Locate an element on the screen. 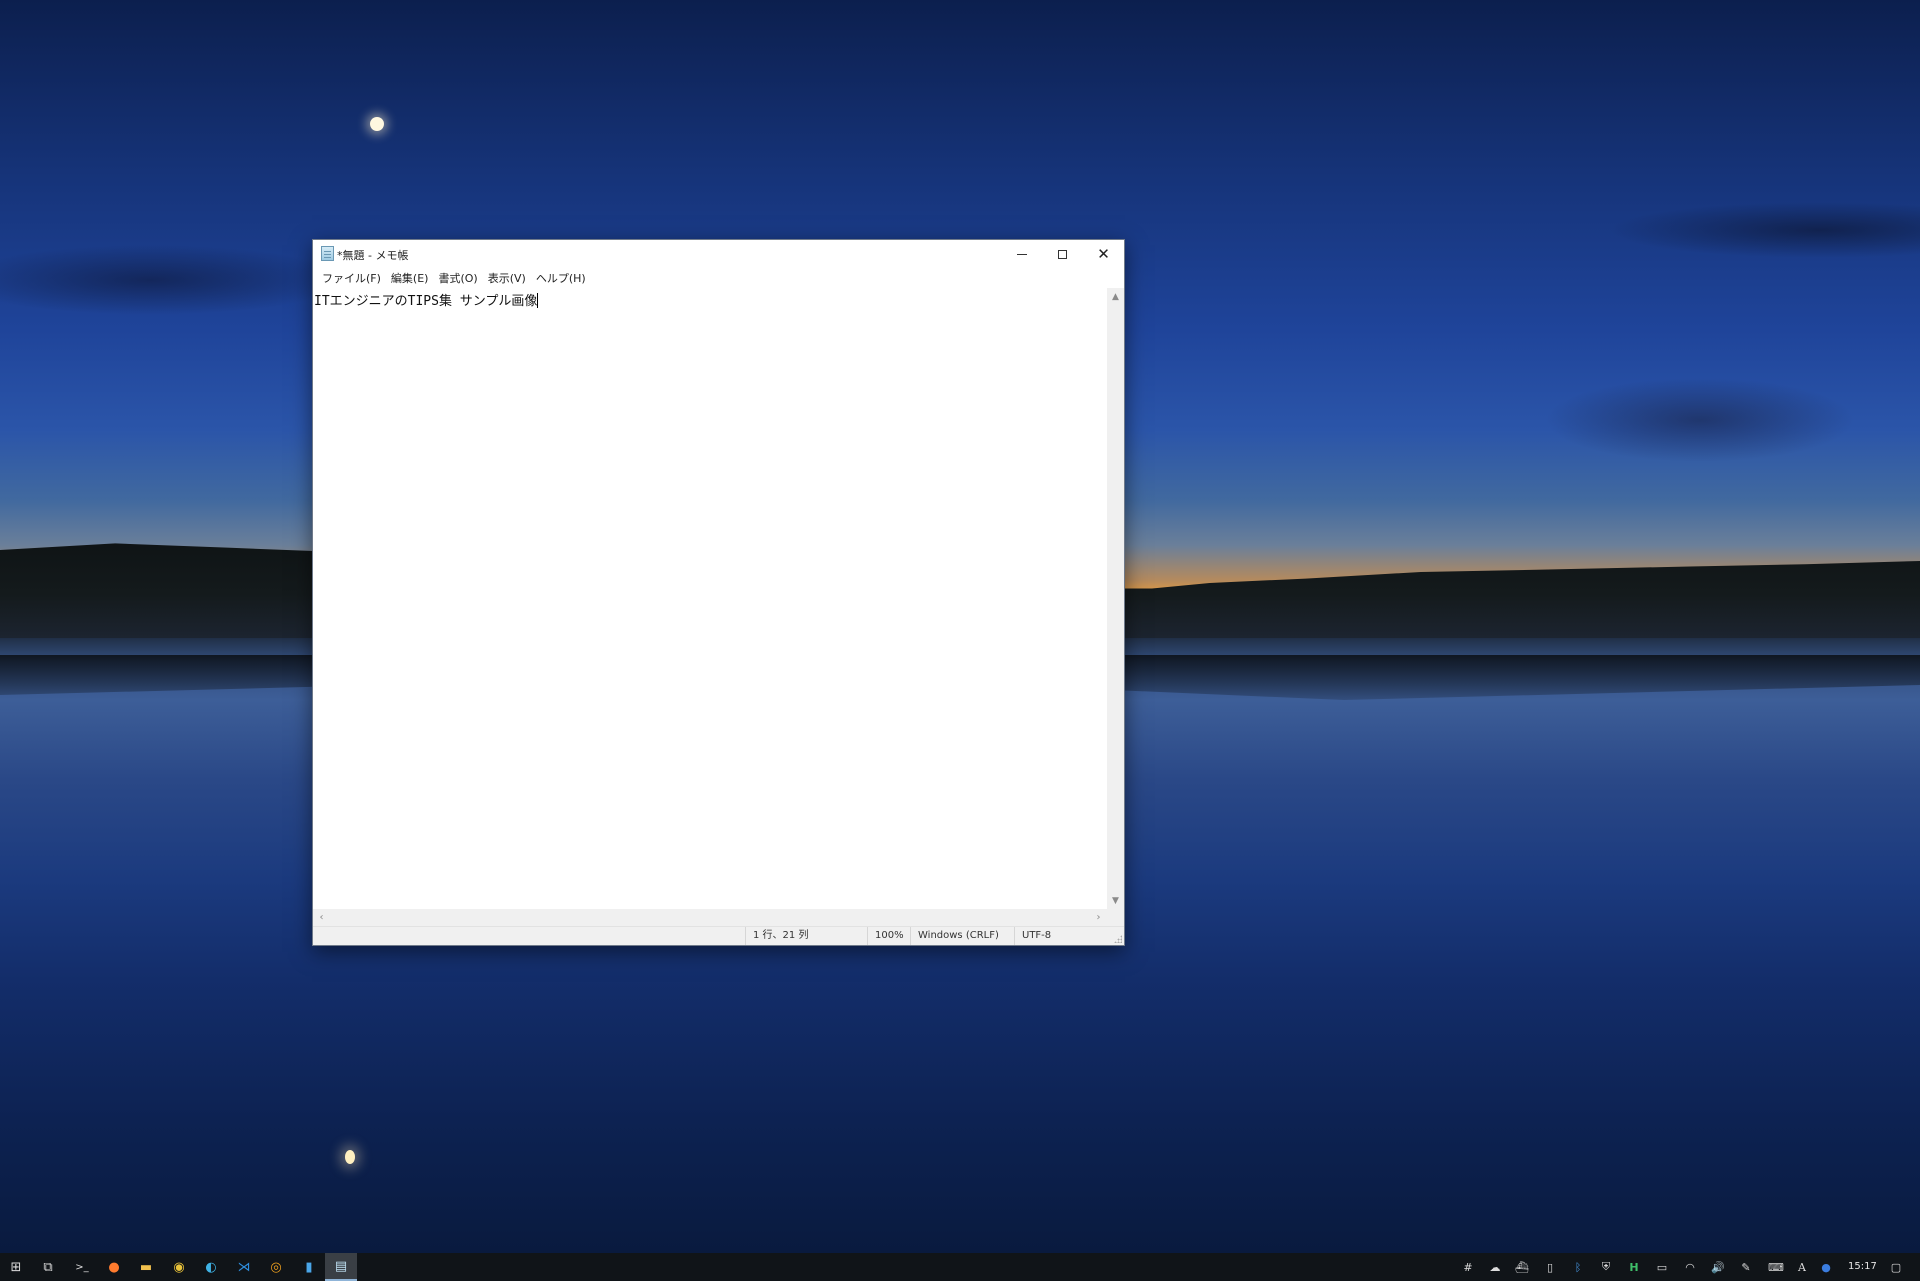  text-caret is located at coordinates (538, 300).